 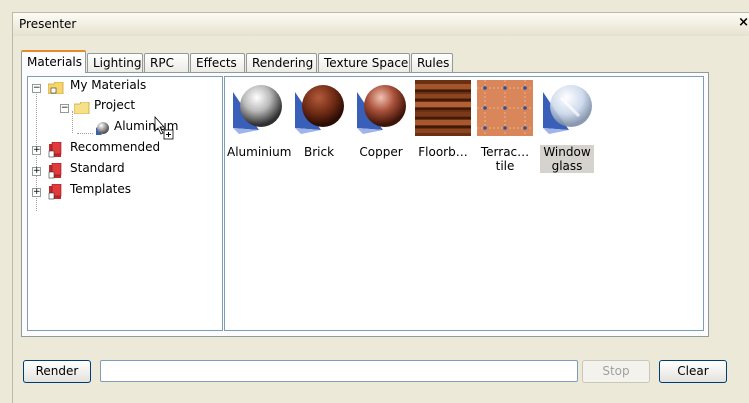 What do you see at coordinates (380, 24) in the screenshot?
I see `window-titlebar: Presenter ×` at bounding box center [380, 24].